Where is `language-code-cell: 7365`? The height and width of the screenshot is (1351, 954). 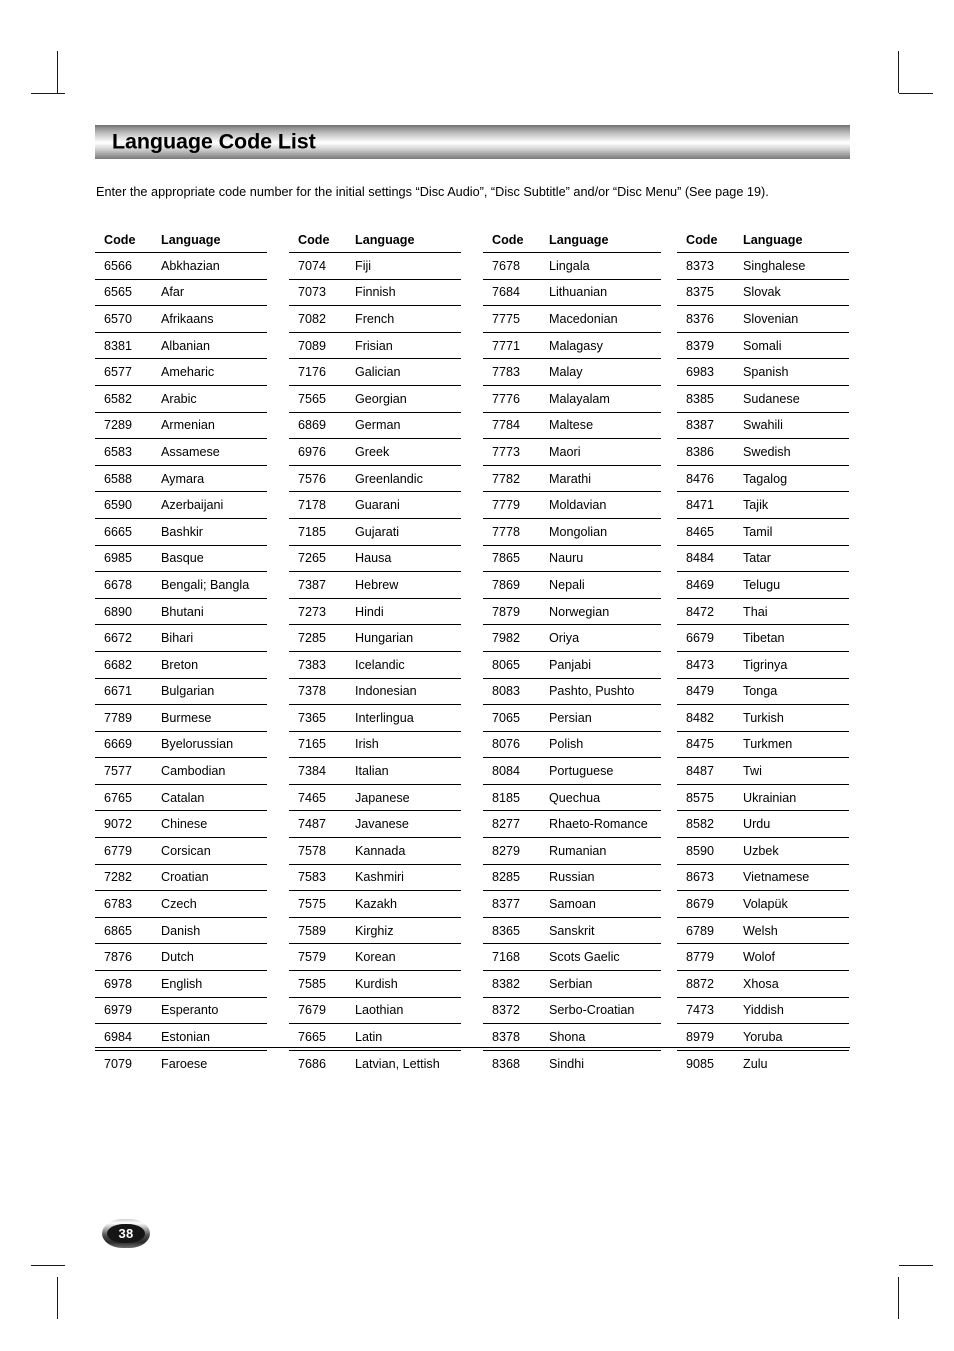 language-code-cell: 7365 is located at coordinates (319, 718).